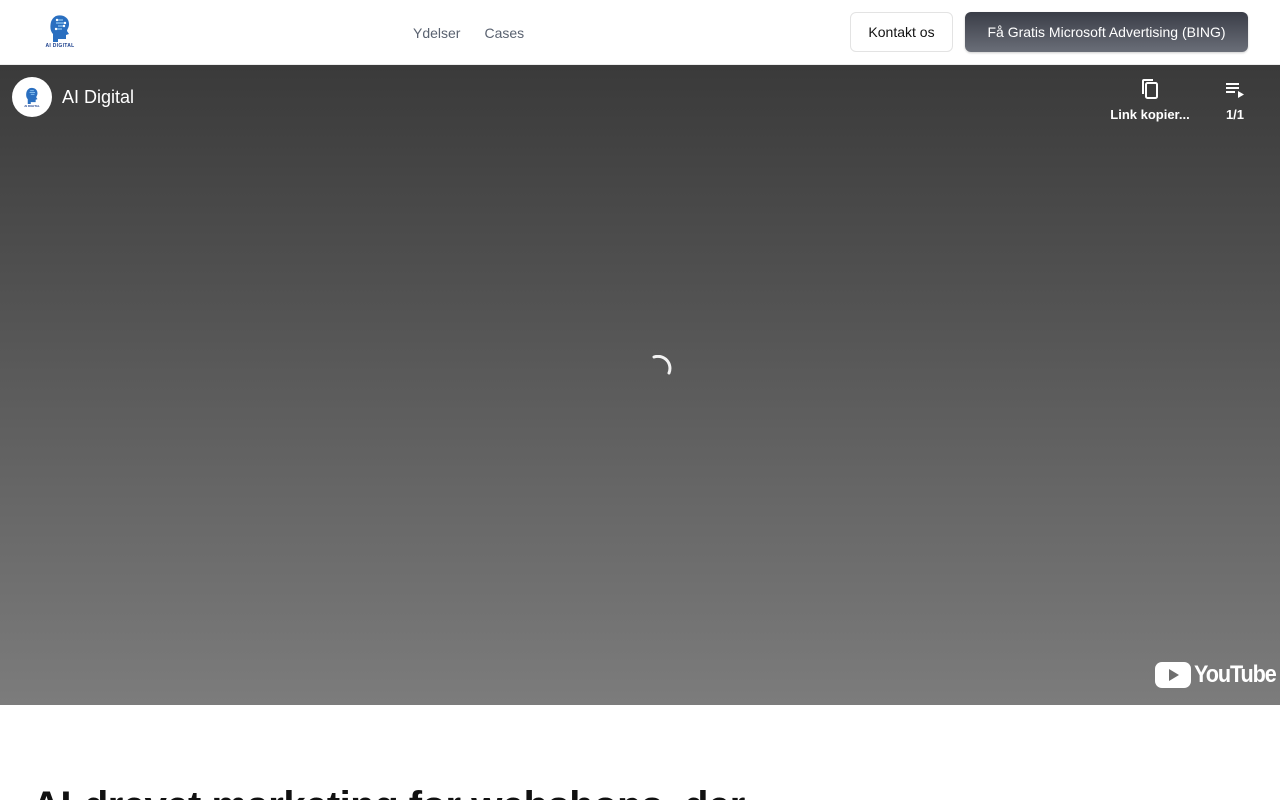 Image resolution: width=1280 pixels, height=800 pixels. I want to click on youtube-wordmark: YouTube, so click(1235, 674).